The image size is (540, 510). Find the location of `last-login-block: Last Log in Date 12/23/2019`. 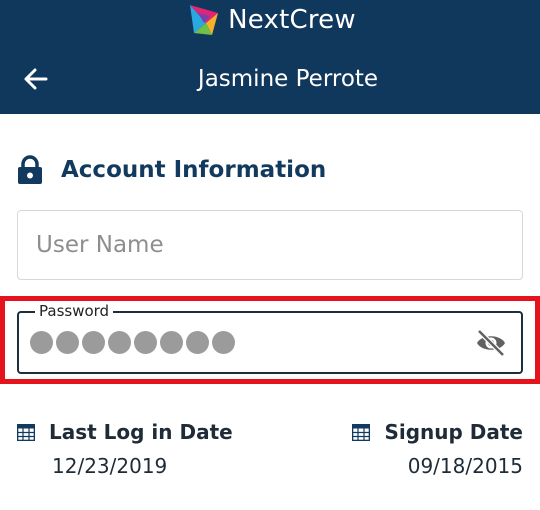

last-login-block: Last Log in Date 12/23/2019 is located at coordinates (125, 448).